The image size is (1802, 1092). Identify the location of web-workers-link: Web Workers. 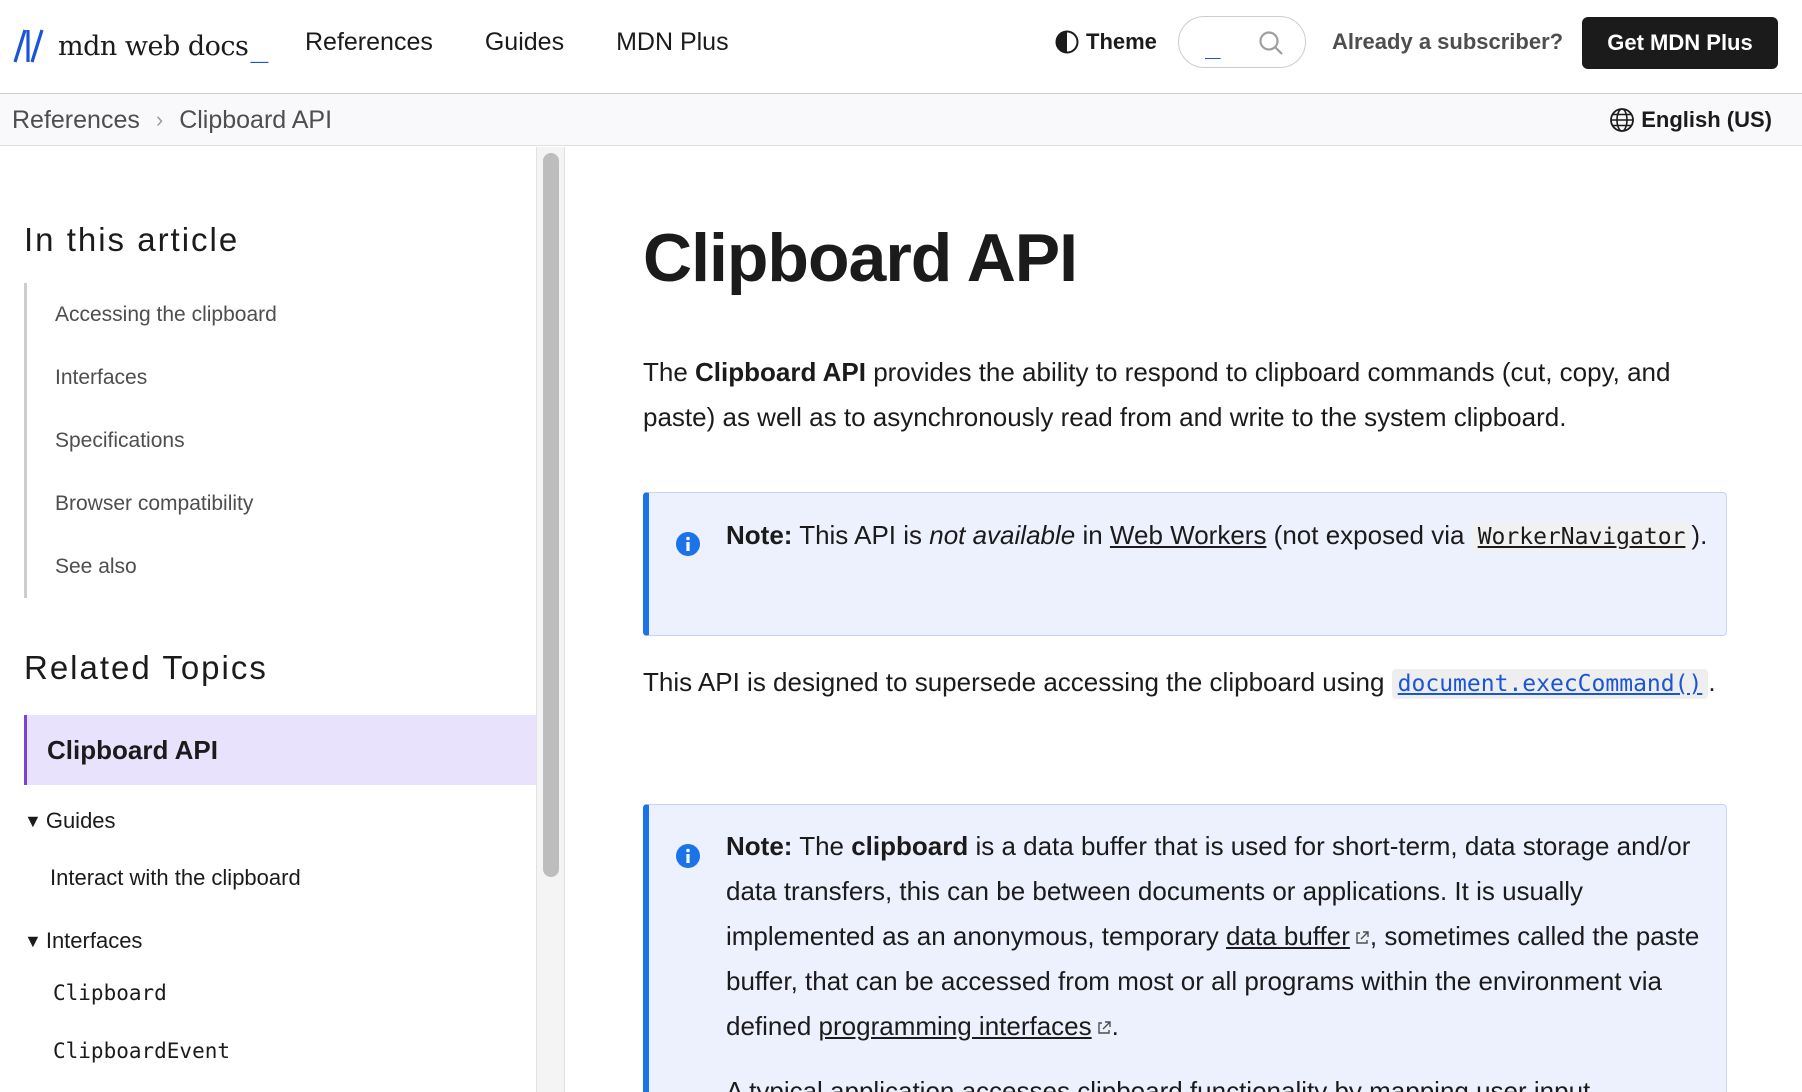
(1188, 535).